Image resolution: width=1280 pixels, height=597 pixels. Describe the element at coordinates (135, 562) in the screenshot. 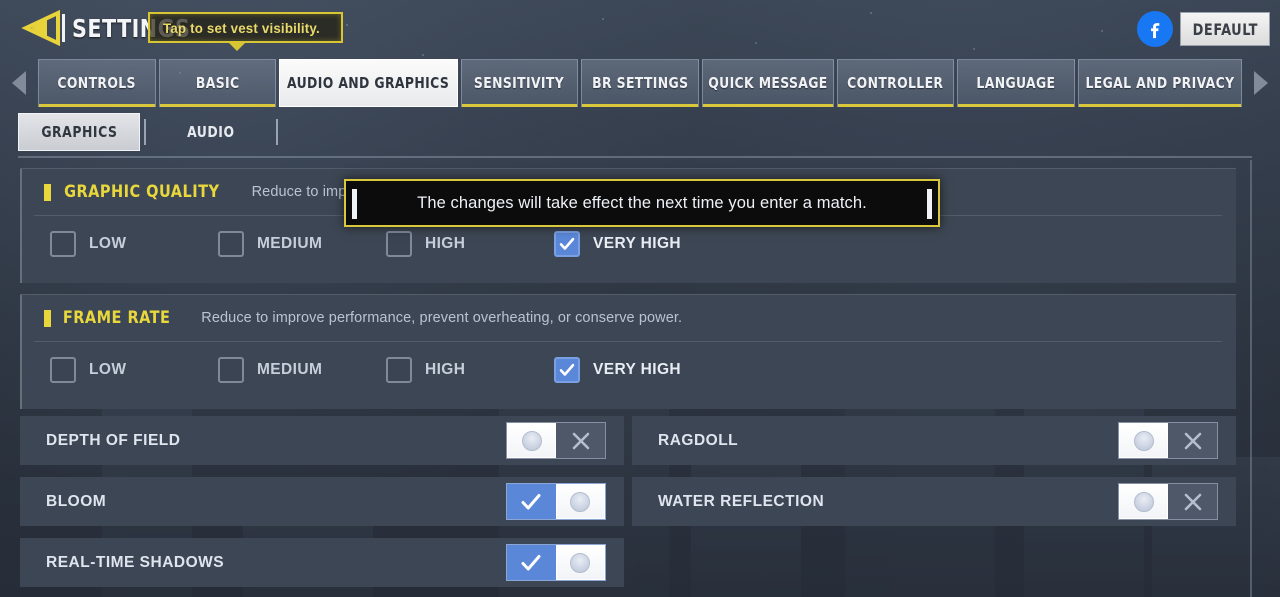

I see `toggle-real-time-shadows-label: REAL-TIME SHADOWS` at that location.